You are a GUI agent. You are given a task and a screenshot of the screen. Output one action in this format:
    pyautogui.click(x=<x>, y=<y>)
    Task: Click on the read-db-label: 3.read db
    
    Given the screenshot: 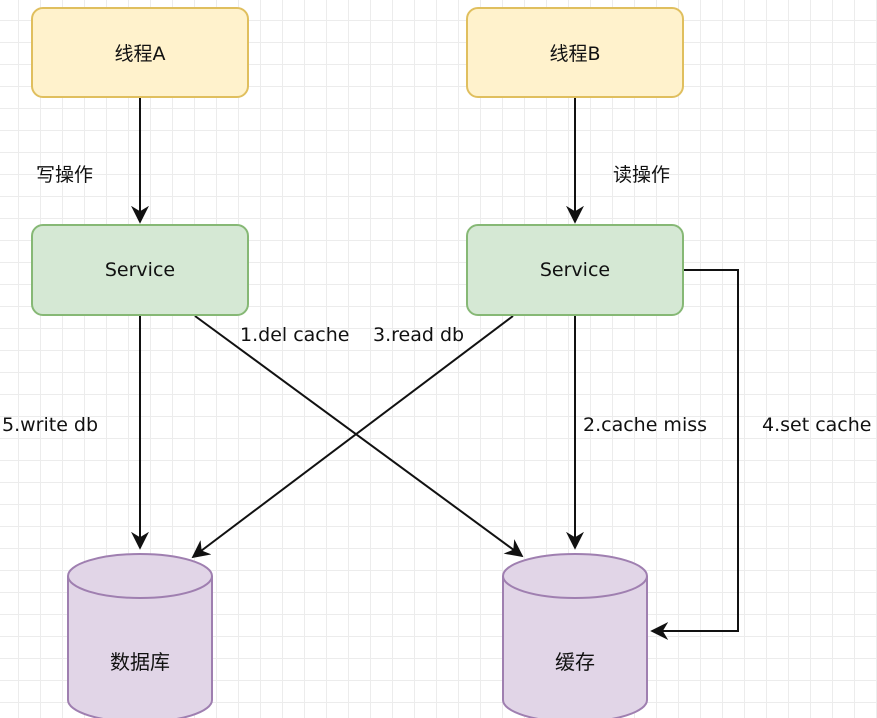 What is the action you would take?
    pyautogui.click(x=419, y=335)
    